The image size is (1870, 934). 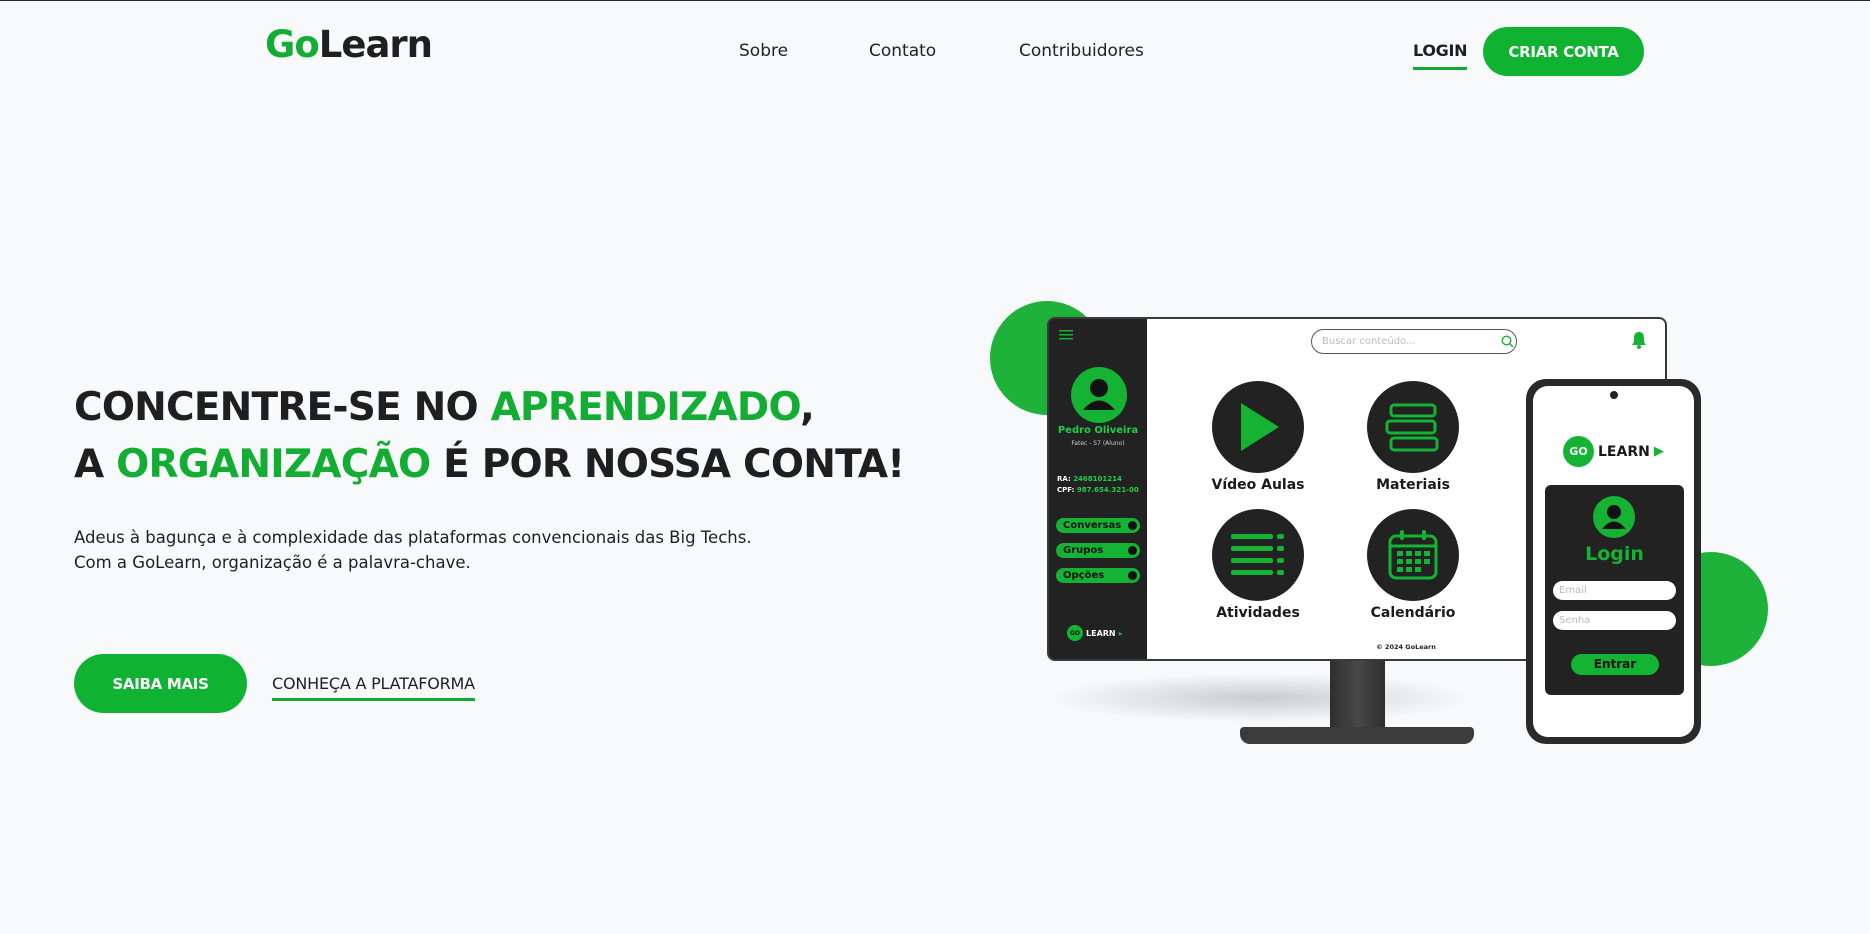 I want to click on phone-email-field: Email, so click(x=1614, y=590).